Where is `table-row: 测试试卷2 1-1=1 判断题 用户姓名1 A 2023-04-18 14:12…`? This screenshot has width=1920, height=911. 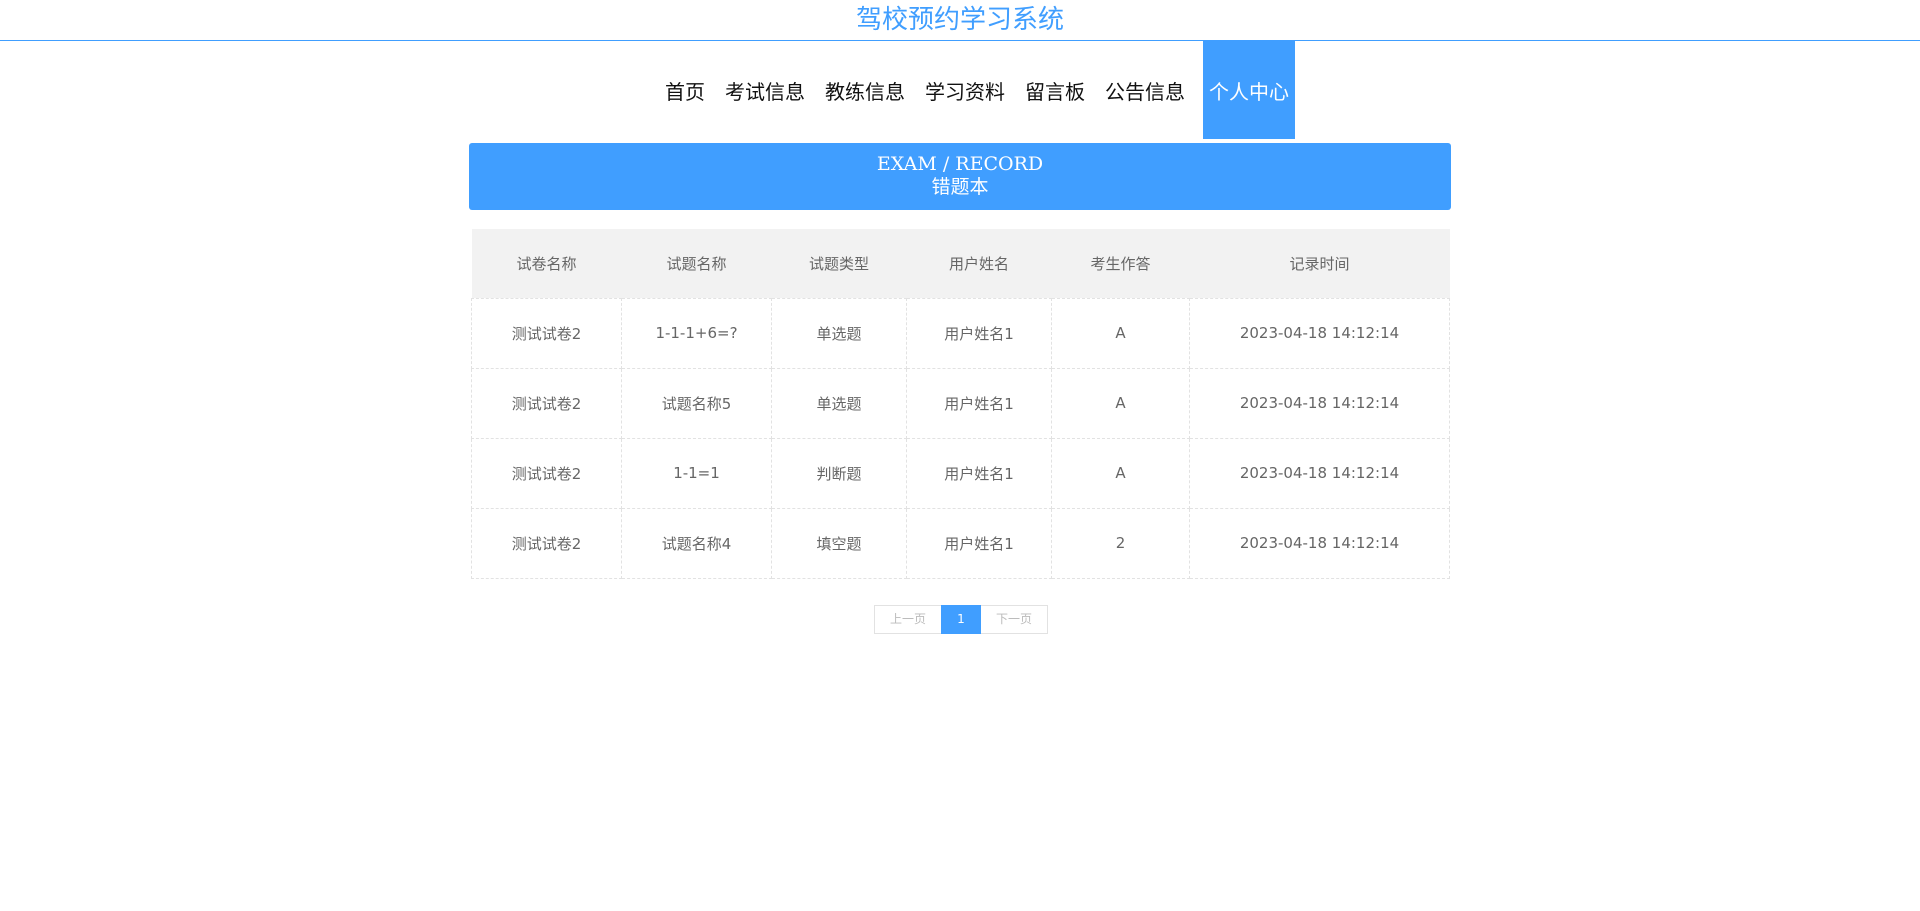
table-row: 测试试卷2 1-1=1 判断题 用户姓名1 A 2023-04-18 14:12… is located at coordinates (960, 473).